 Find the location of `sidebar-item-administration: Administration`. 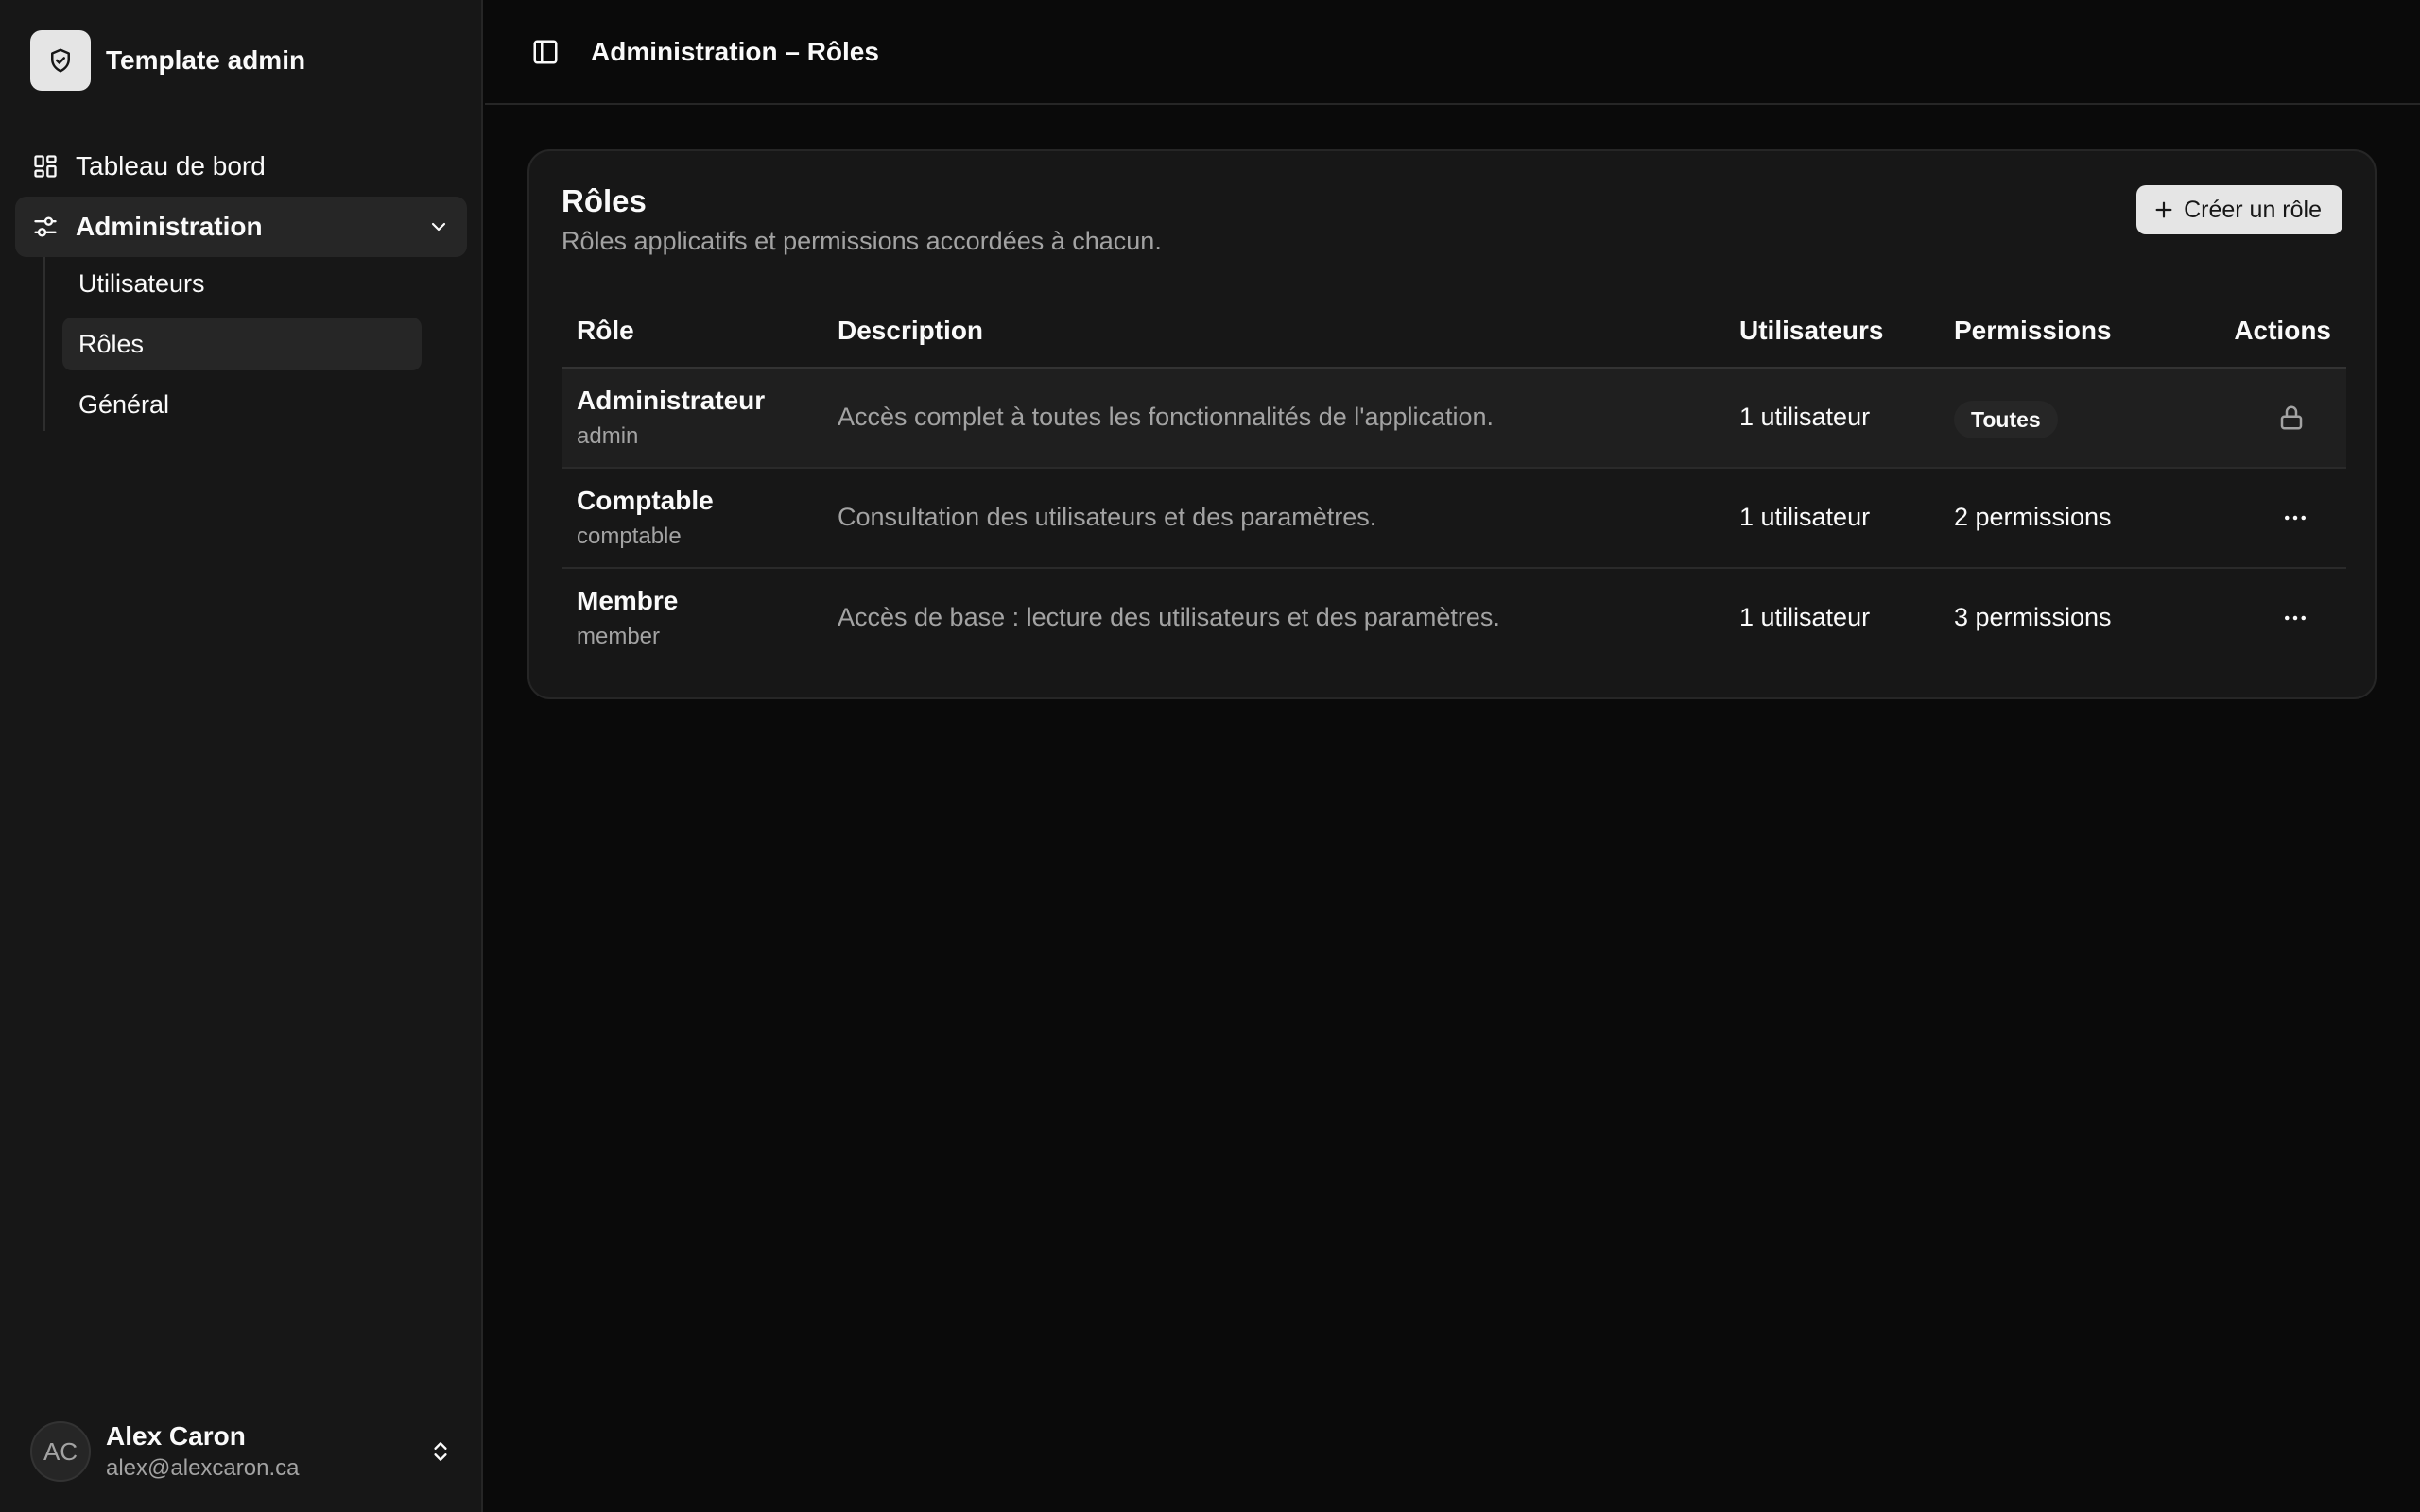

sidebar-item-administration: Administration is located at coordinates (241, 227).